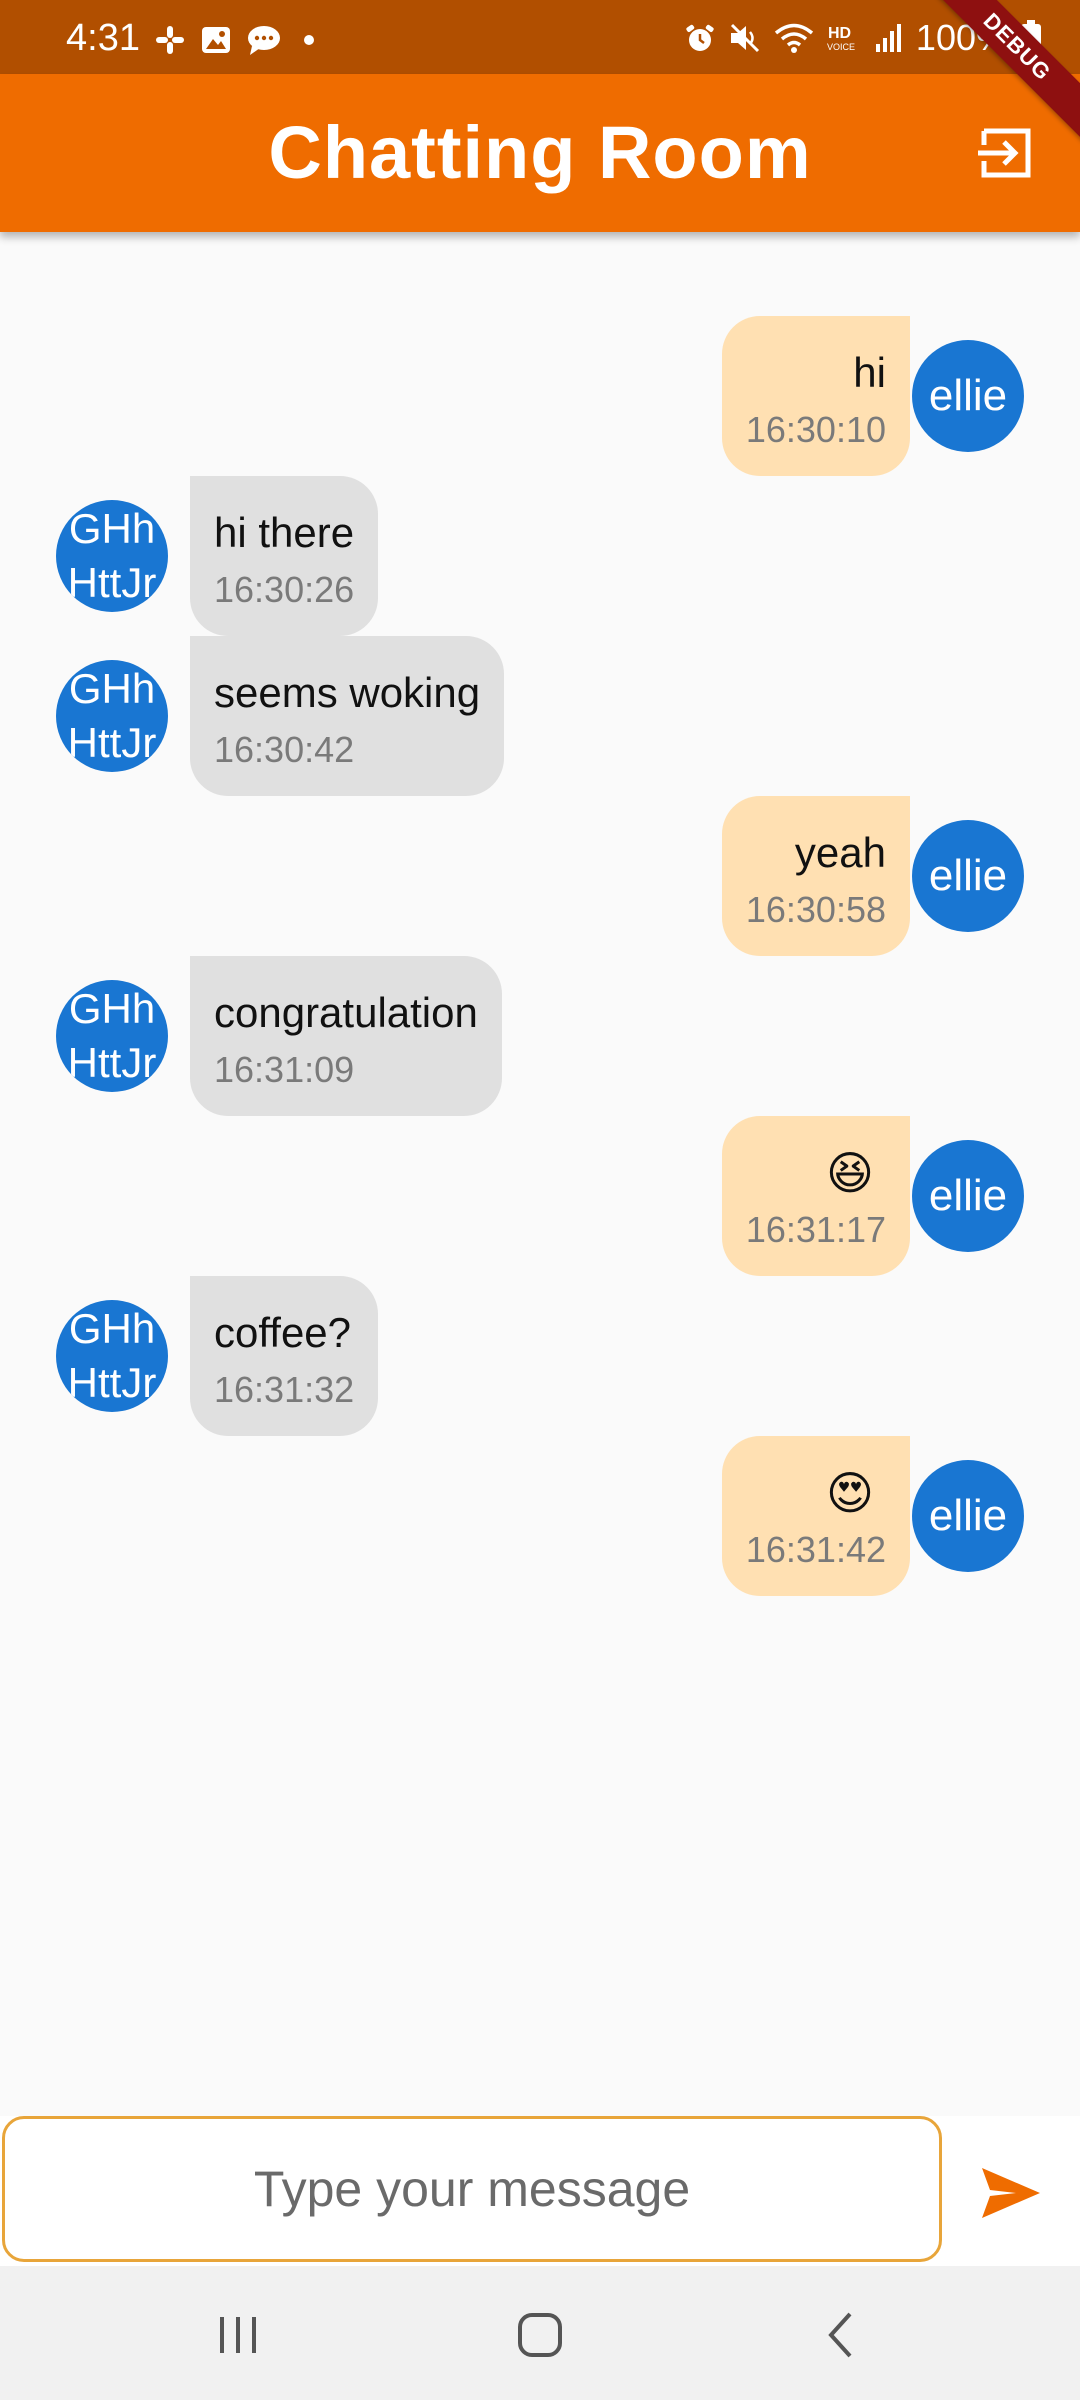 This screenshot has width=1080, height=2400. I want to click on notification-dot-icon, so click(309, 40).